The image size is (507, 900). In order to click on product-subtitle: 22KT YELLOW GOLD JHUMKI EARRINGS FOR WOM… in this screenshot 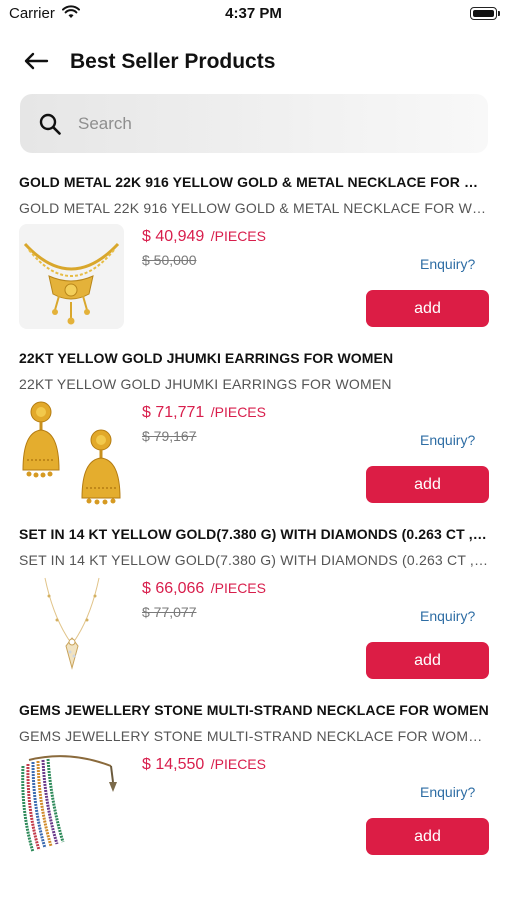, I will do `click(205, 384)`.